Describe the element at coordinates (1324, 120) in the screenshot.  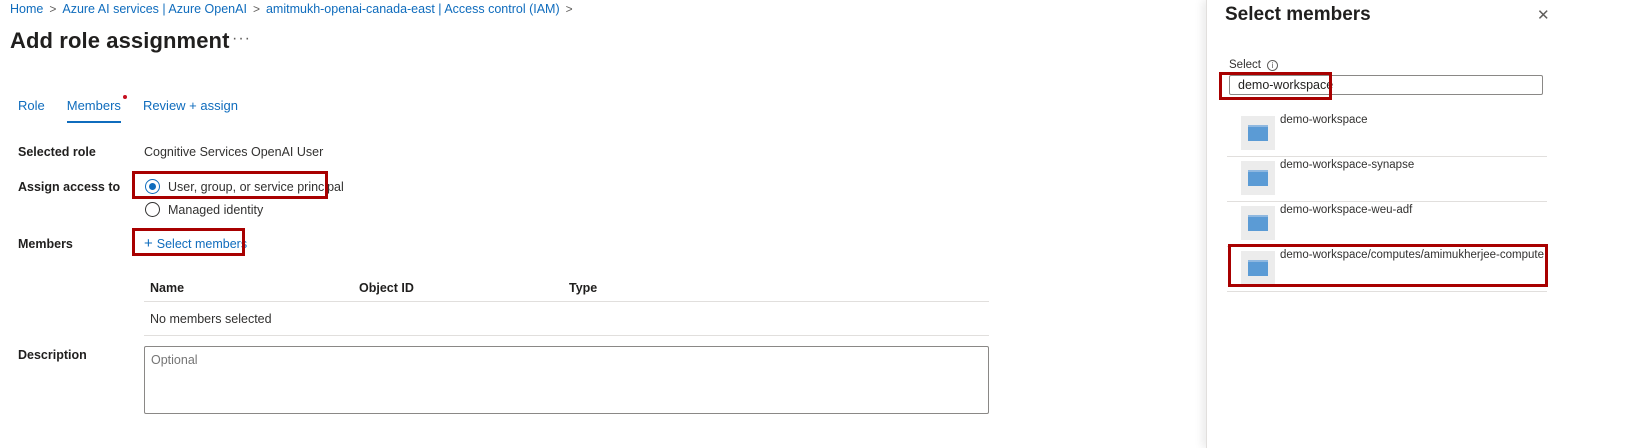
I see `result-name: demo-workspace` at that location.